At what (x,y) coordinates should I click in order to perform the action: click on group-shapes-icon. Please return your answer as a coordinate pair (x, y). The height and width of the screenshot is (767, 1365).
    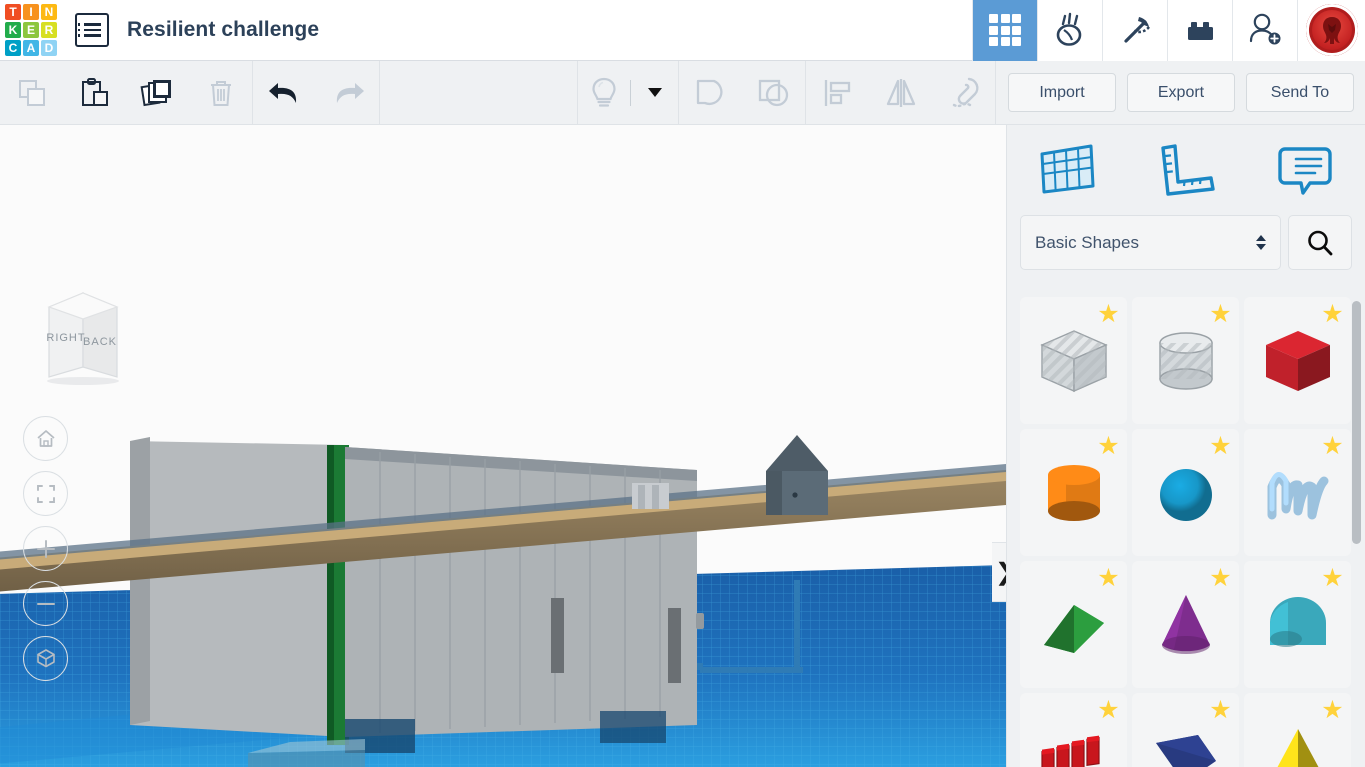
    Looking at the image, I should click on (709, 92).